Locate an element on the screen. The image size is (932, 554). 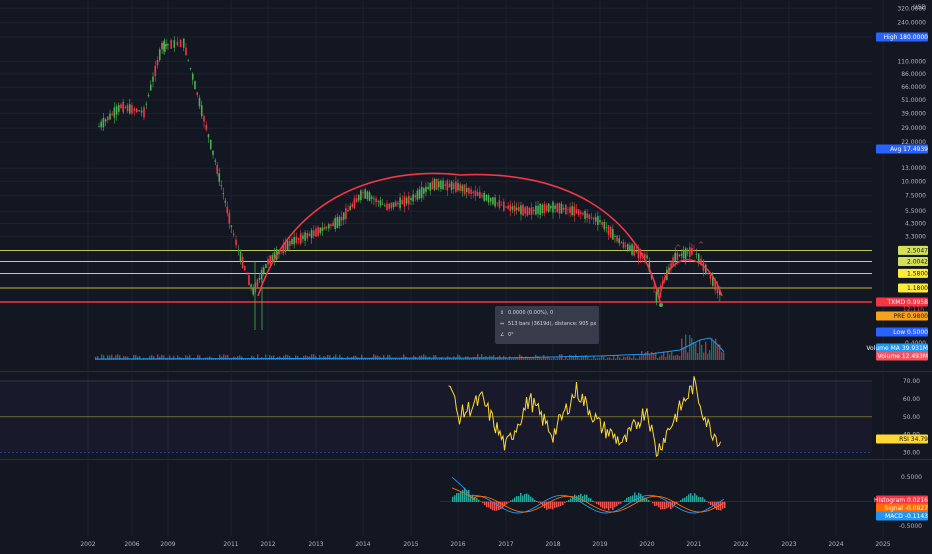
volume-tag-text: Volume 12.493M is located at coordinates (903, 356).